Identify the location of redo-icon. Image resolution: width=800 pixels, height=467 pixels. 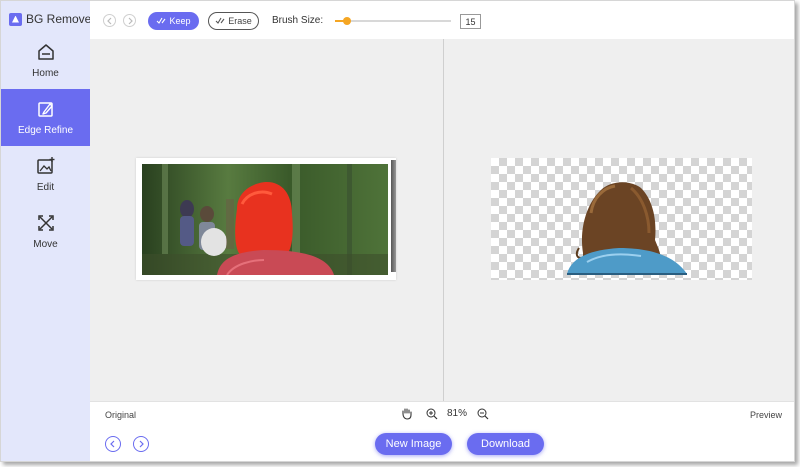
(130, 20).